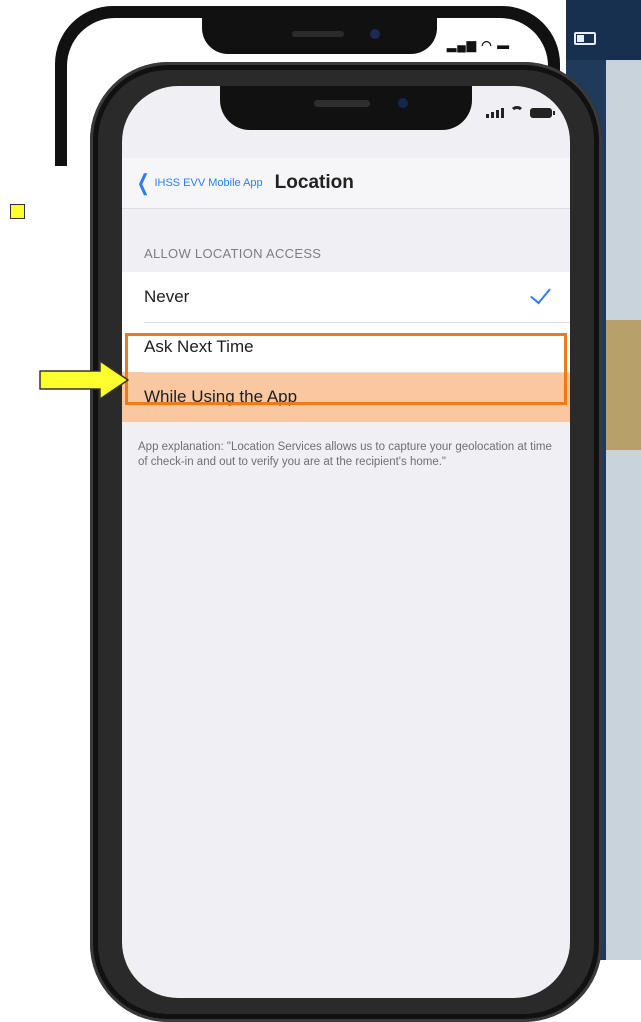 This screenshot has height=1022, width=641. Describe the element at coordinates (346, 397) in the screenshot. I see `option-while-using-app: While Using the App` at that location.